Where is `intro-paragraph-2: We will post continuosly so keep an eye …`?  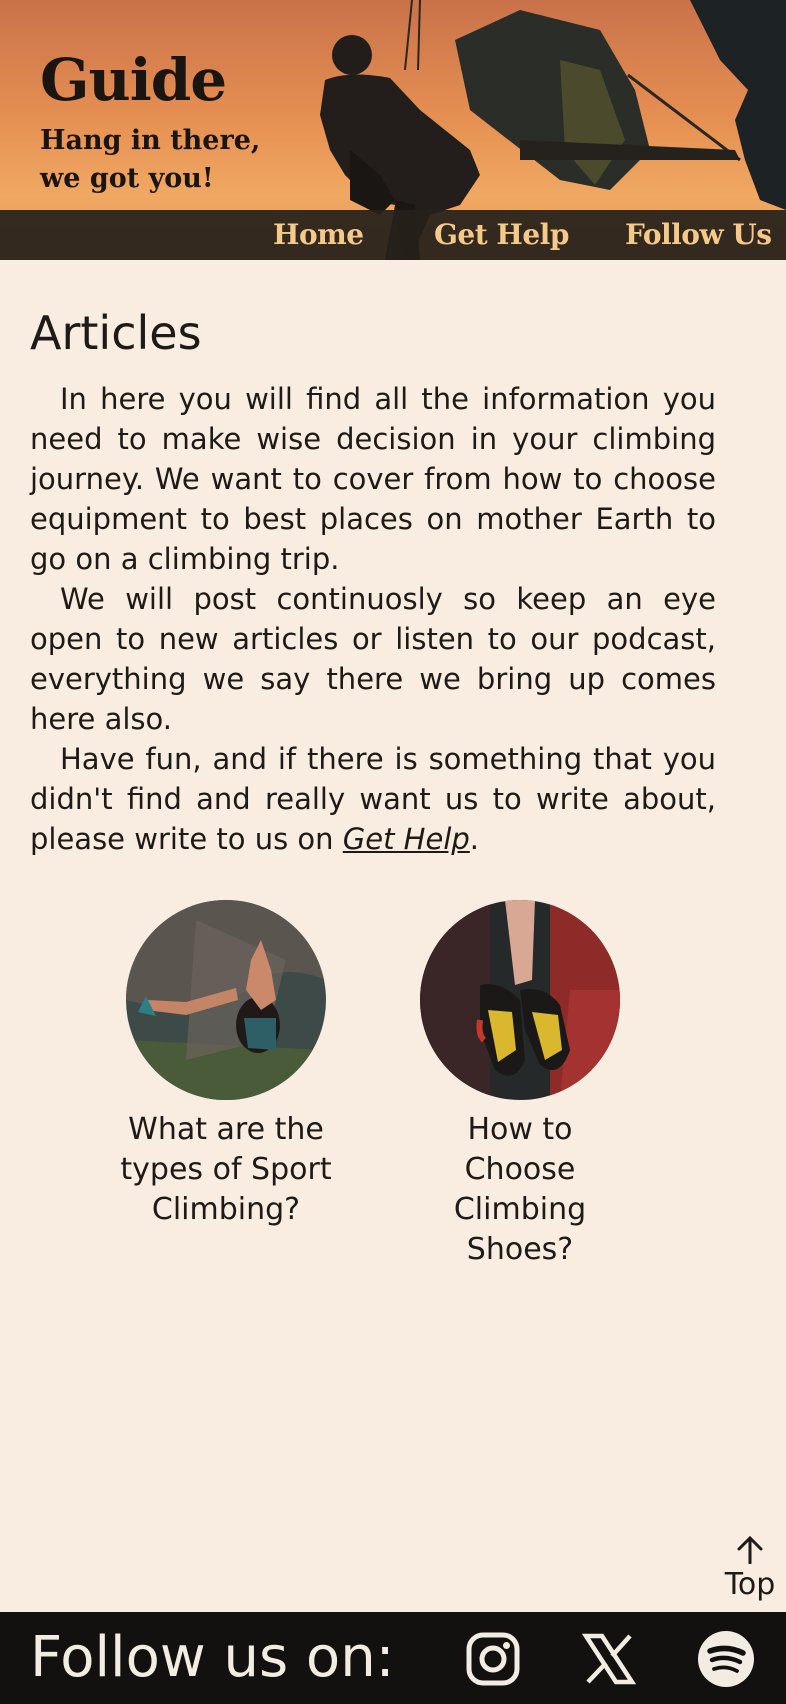 intro-paragraph-2: We will post continuosly so keep an eye … is located at coordinates (373, 659).